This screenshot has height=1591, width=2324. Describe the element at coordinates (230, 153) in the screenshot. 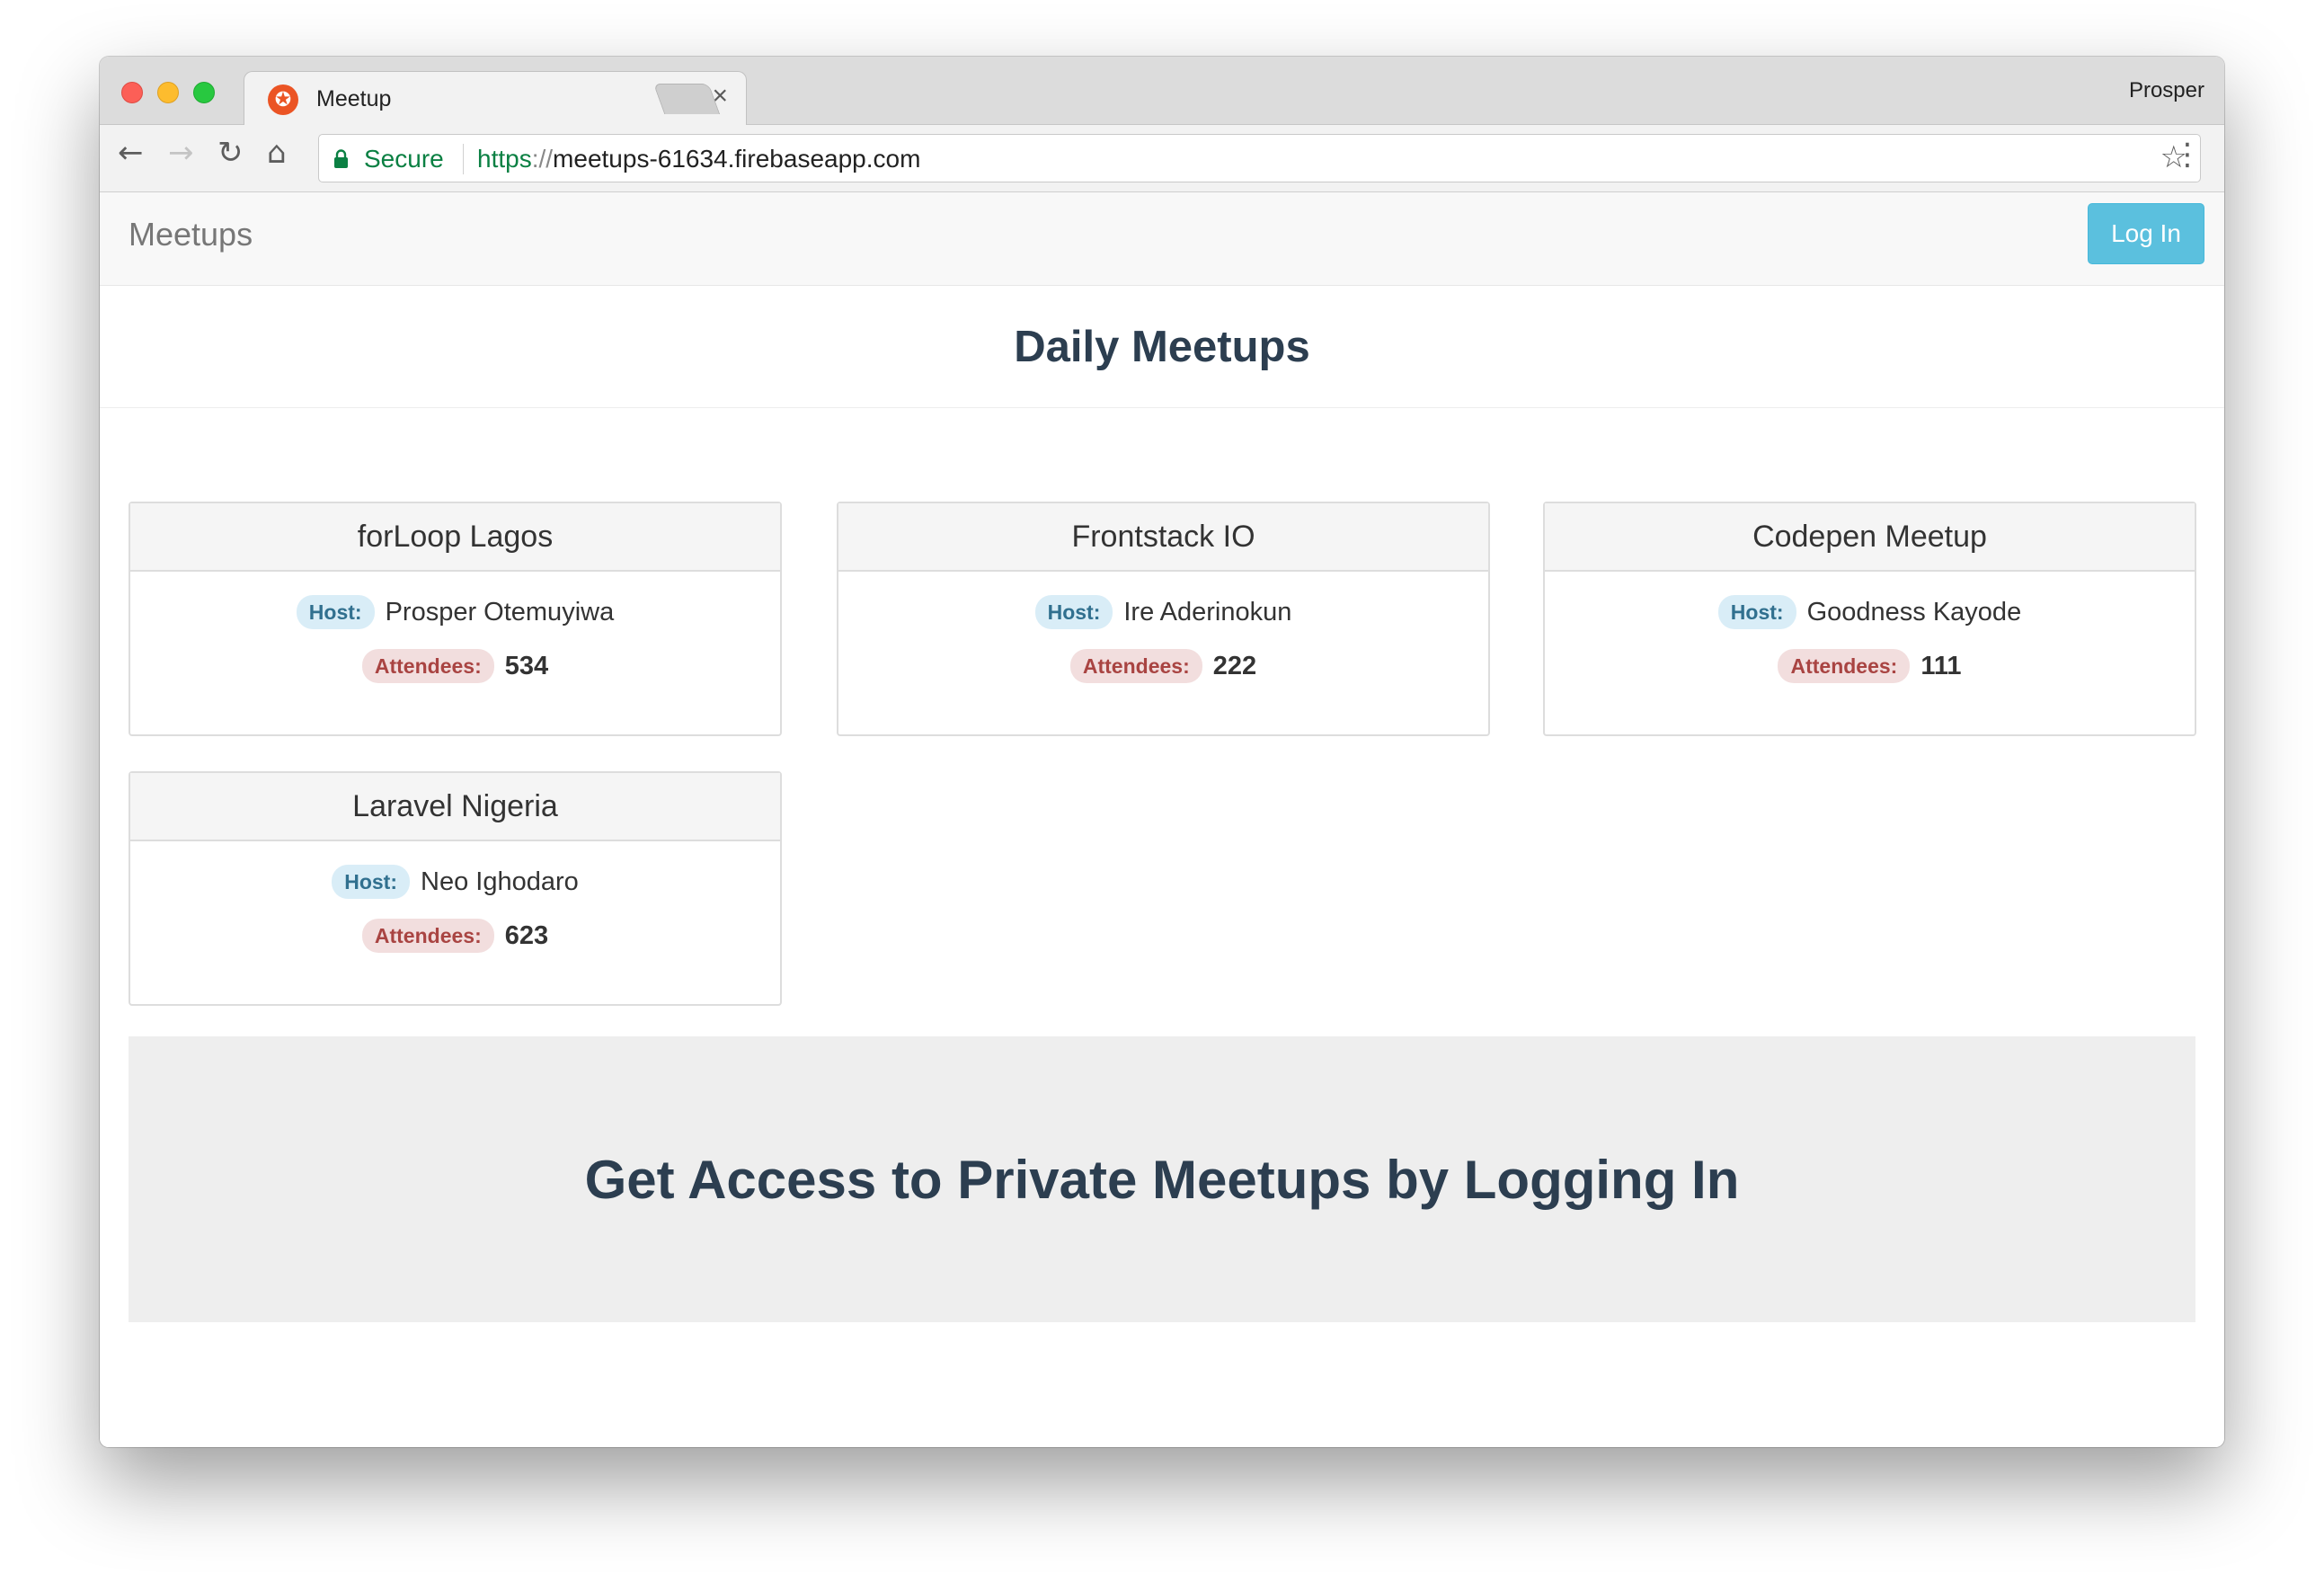

I see `reload-icon: ↻` at that location.